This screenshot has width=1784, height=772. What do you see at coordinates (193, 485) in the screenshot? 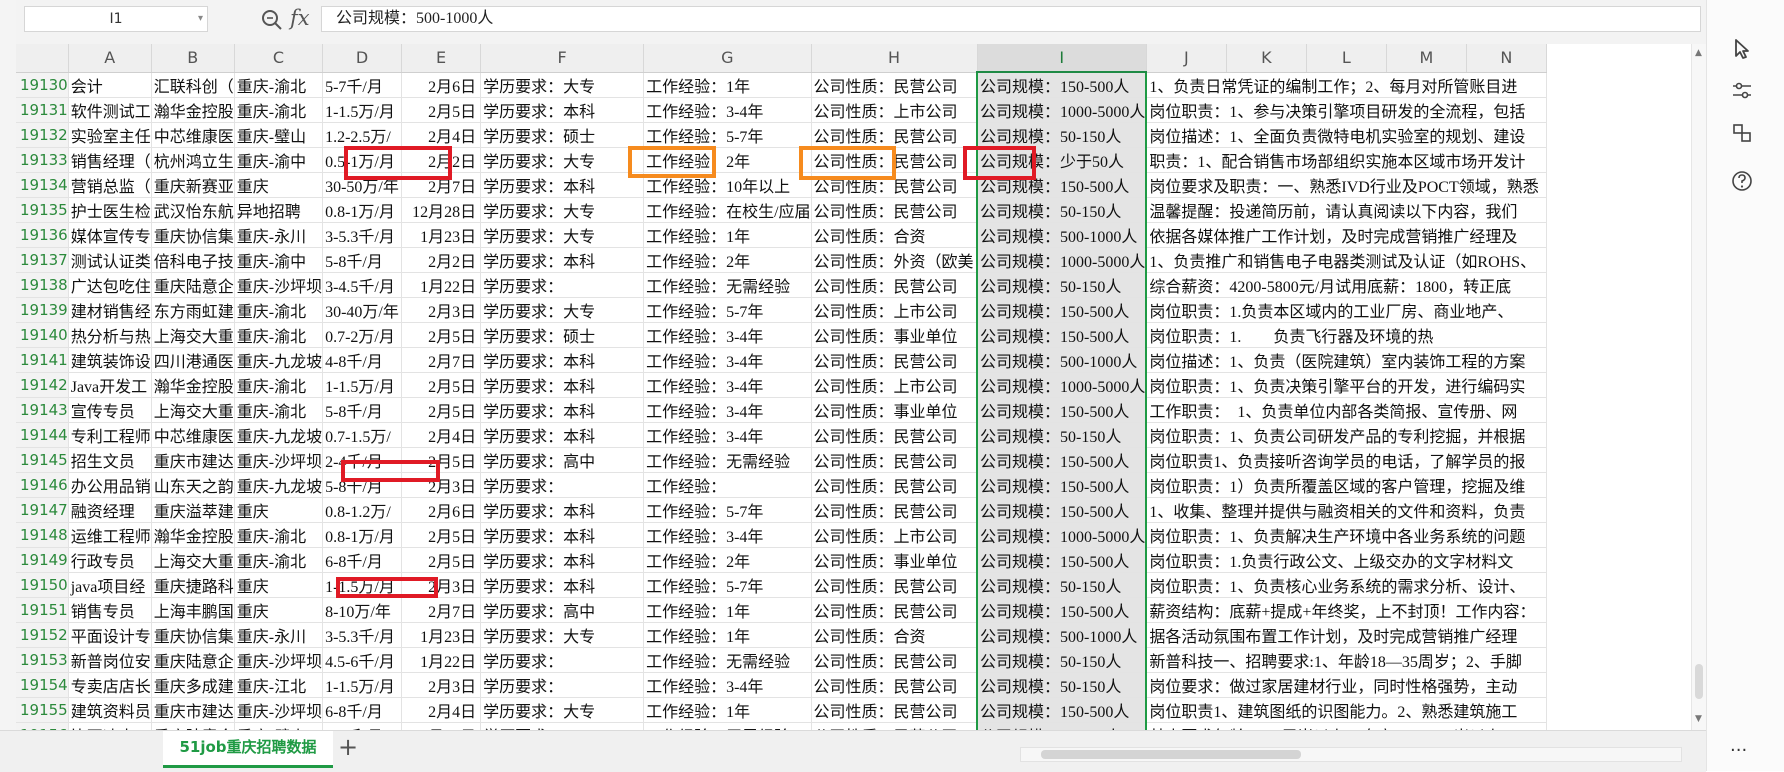
I see `company-cell: 山东天之韵` at bounding box center [193, 485].